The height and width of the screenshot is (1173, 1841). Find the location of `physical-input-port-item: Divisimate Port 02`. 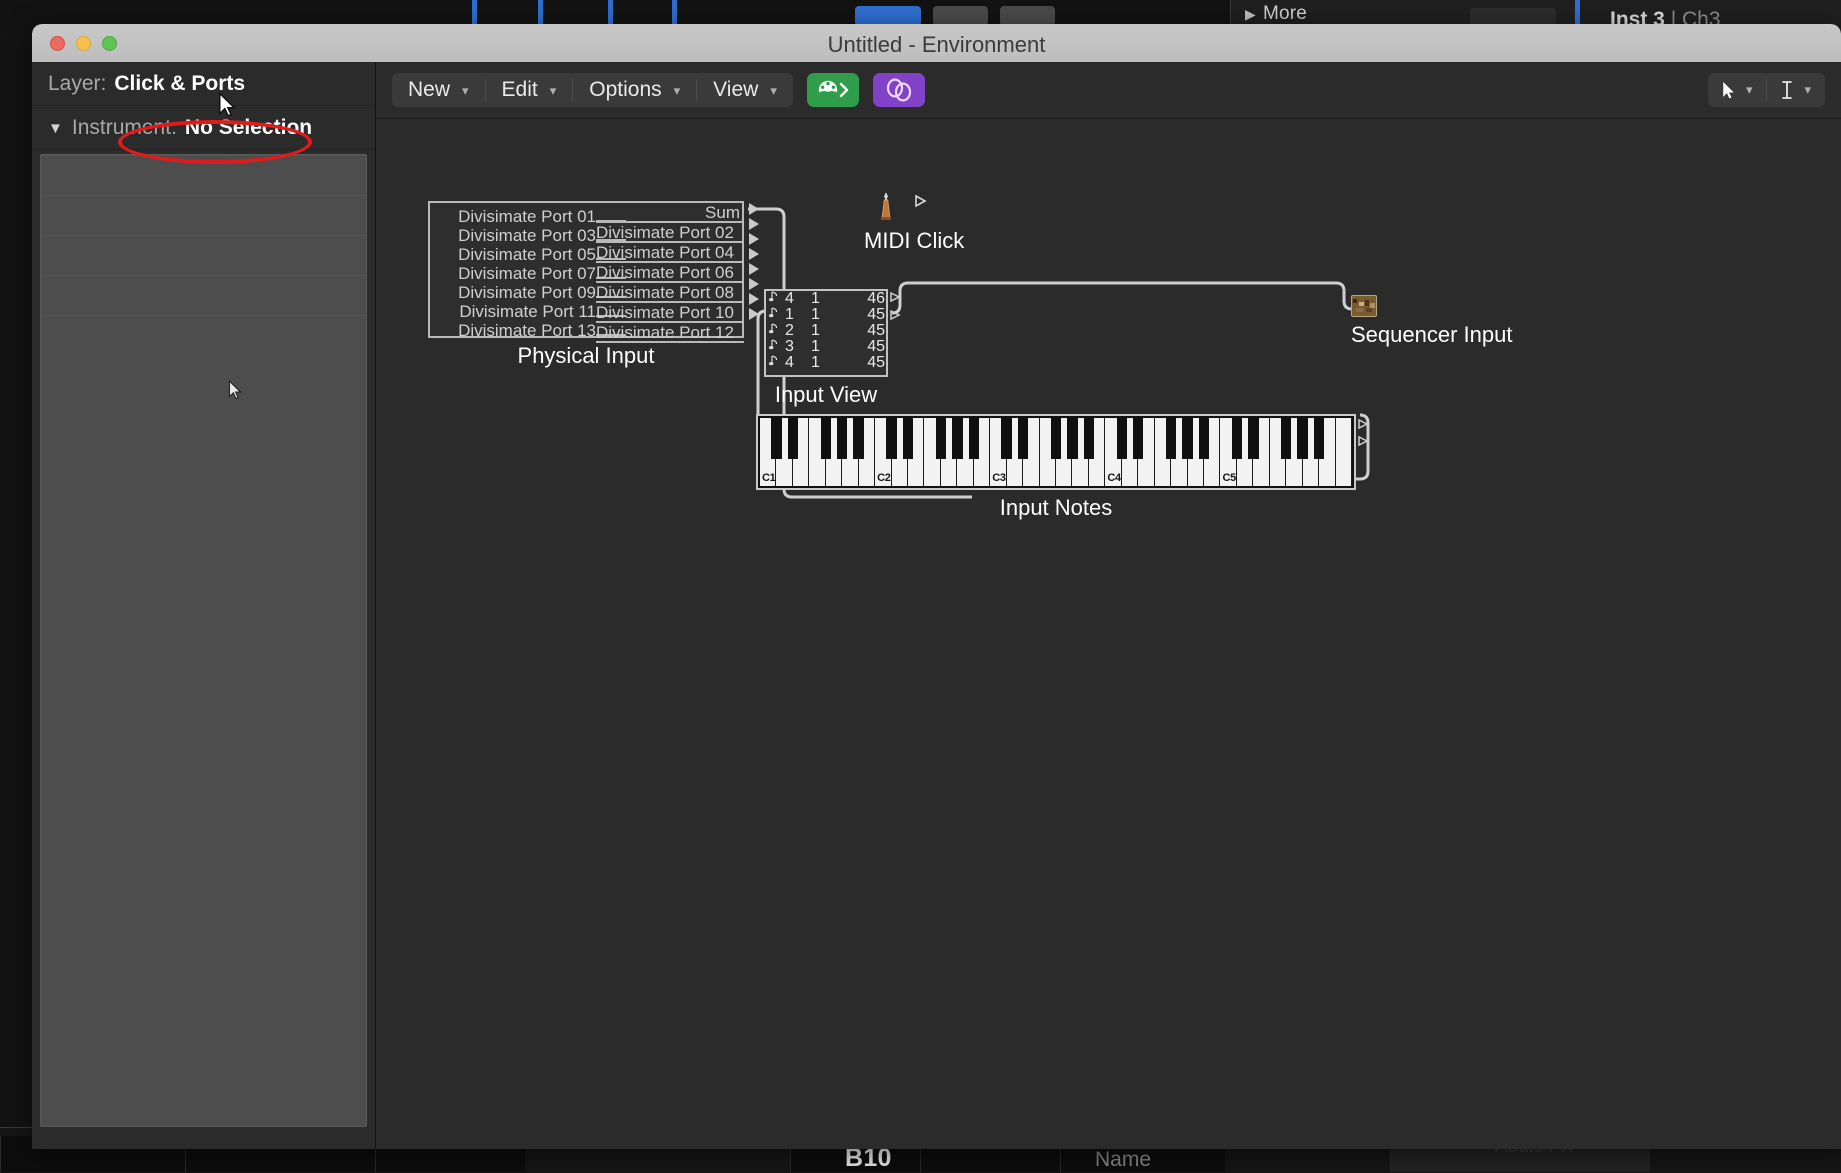

physical-input-port-item: Divisimate Port 02 is located at coordinates (670, 232).